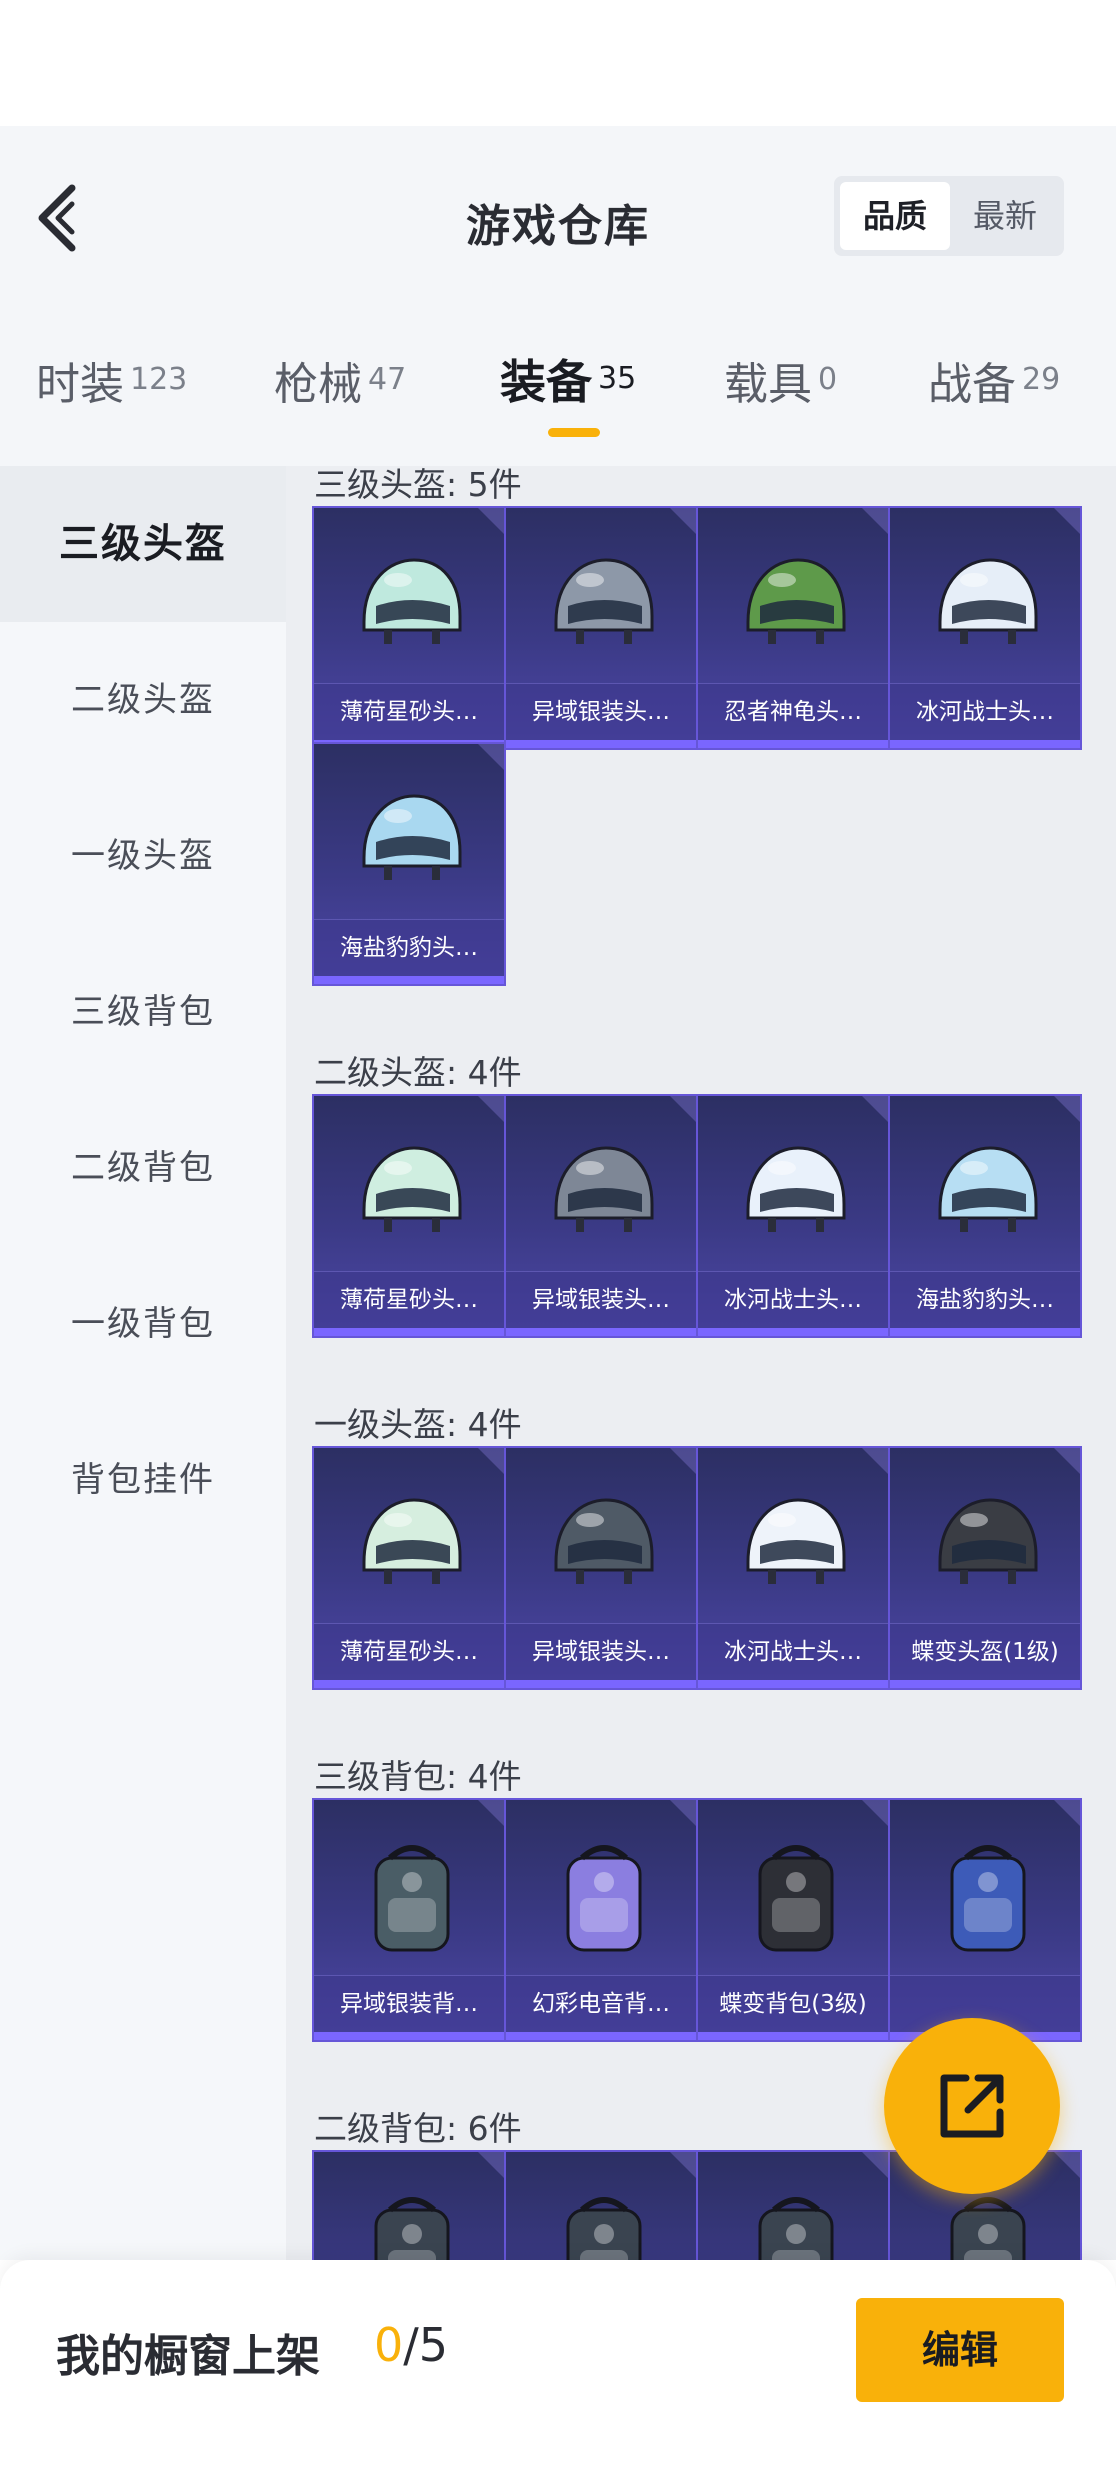 This screenshot has height=2484, width=1116. Describe the element at coordinates (418, 2128) in the screenshot. I see `section-title: 二级背包: 6件` at that location.